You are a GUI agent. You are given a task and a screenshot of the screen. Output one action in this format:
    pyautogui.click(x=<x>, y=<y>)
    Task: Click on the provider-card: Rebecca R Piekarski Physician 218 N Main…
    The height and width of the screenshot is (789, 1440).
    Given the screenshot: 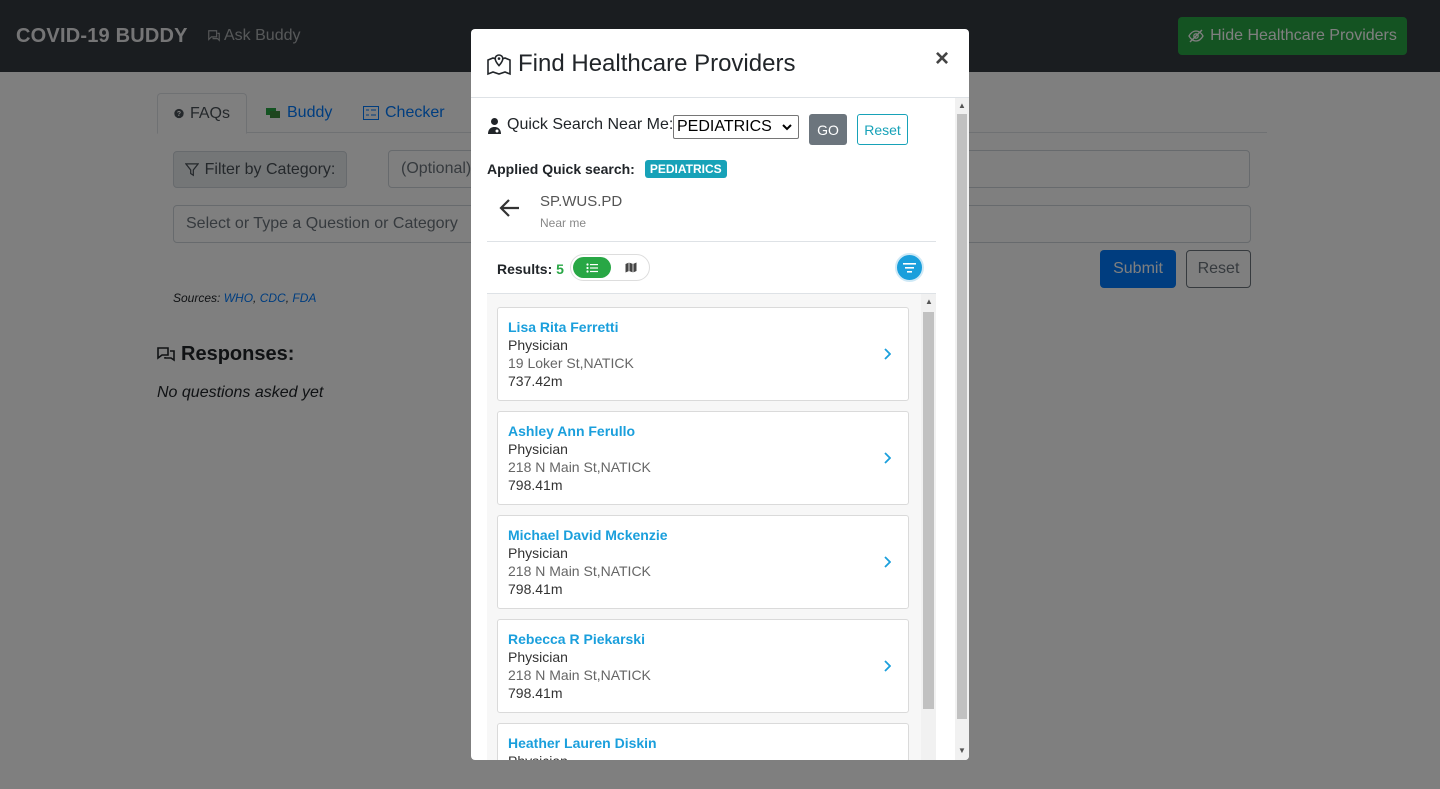 What is the action you would take?
    pyautogui.click(x=703, y=666)
    